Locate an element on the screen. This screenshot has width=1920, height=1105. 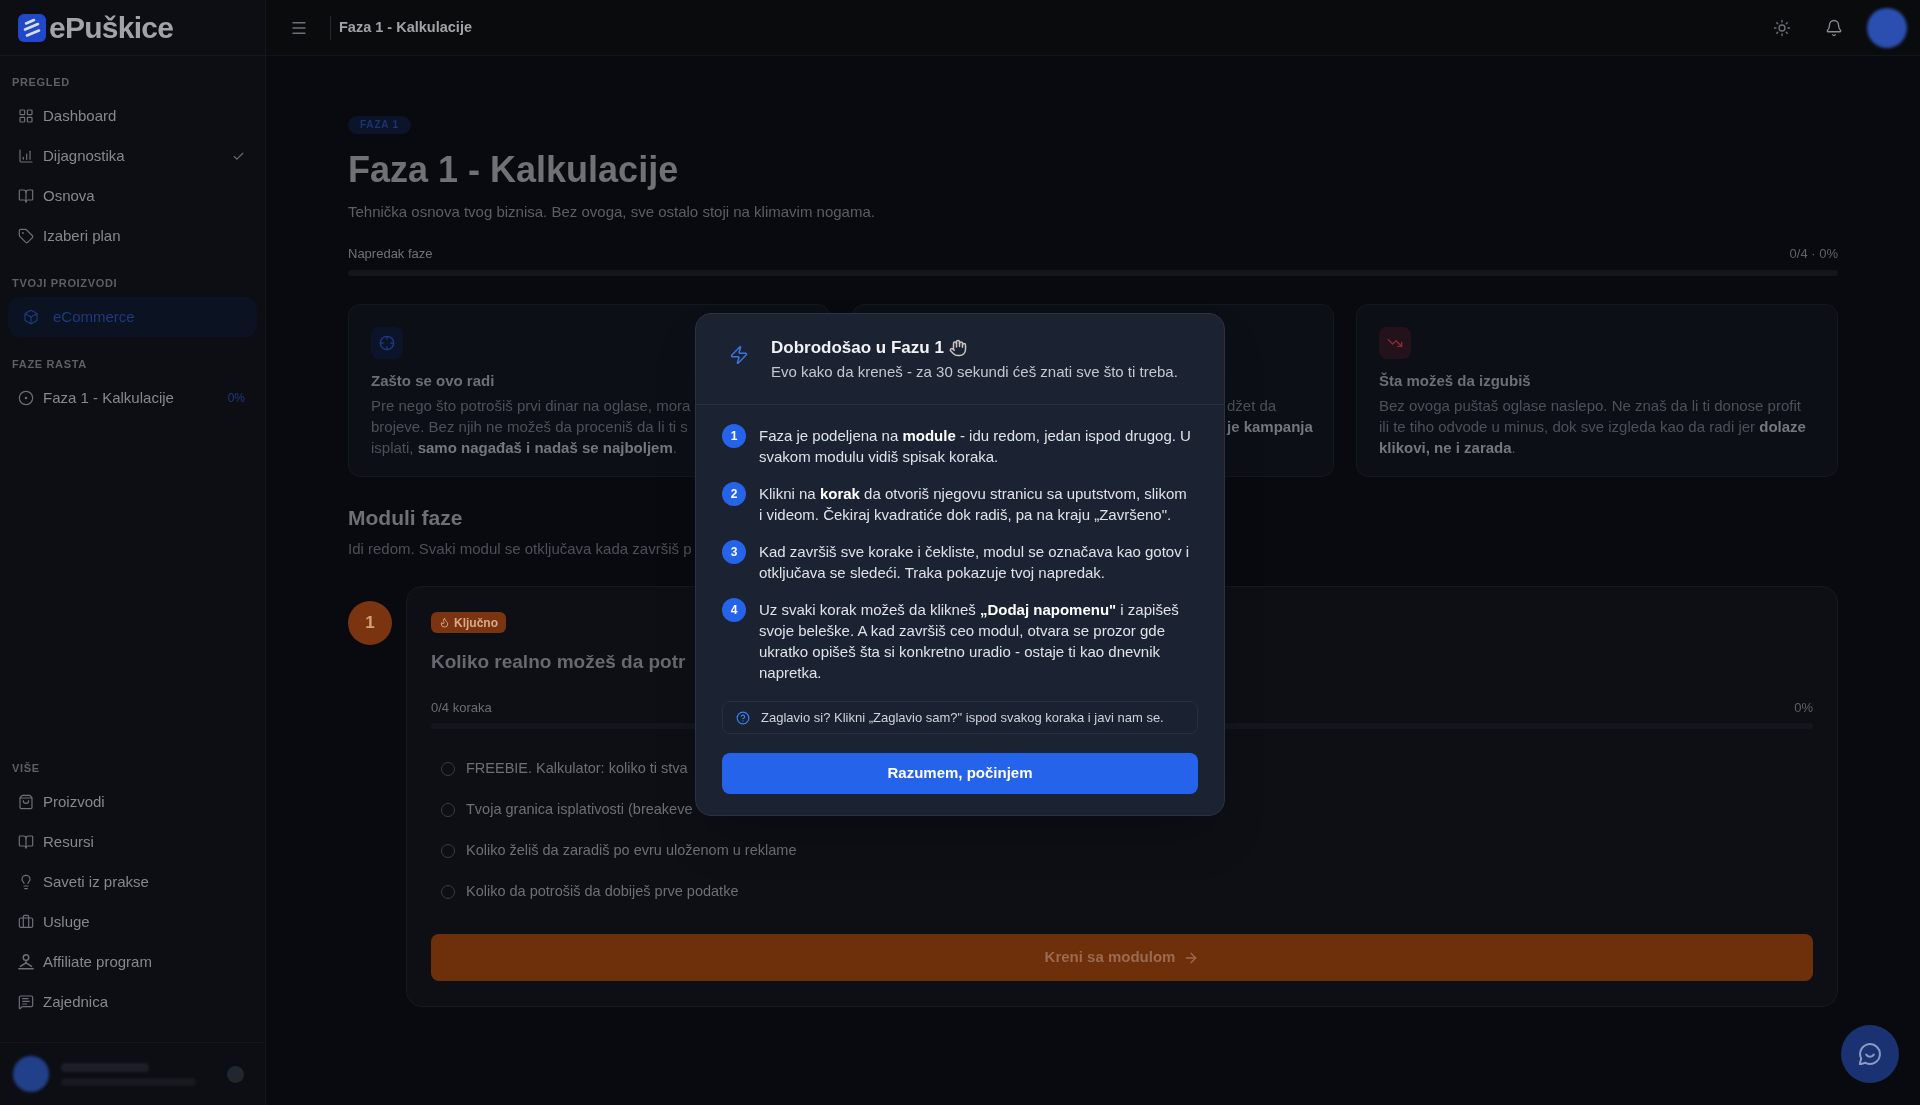
step-number: 2 is located at coordinates (734, 494).